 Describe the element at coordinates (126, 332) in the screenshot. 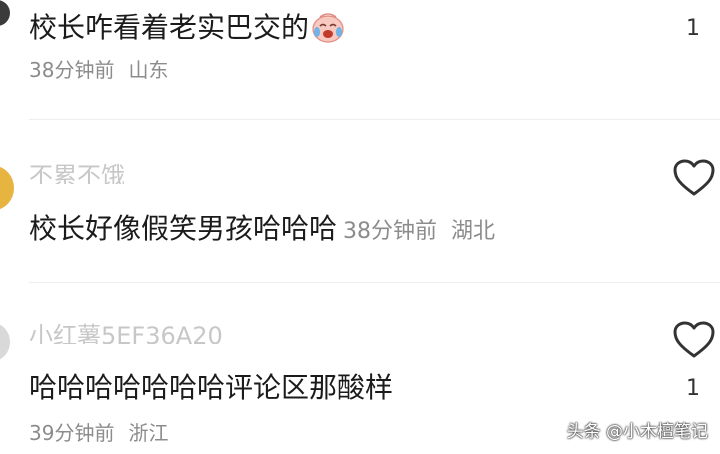

I see `comment-username: 小红薯5EF36A20` at that location.